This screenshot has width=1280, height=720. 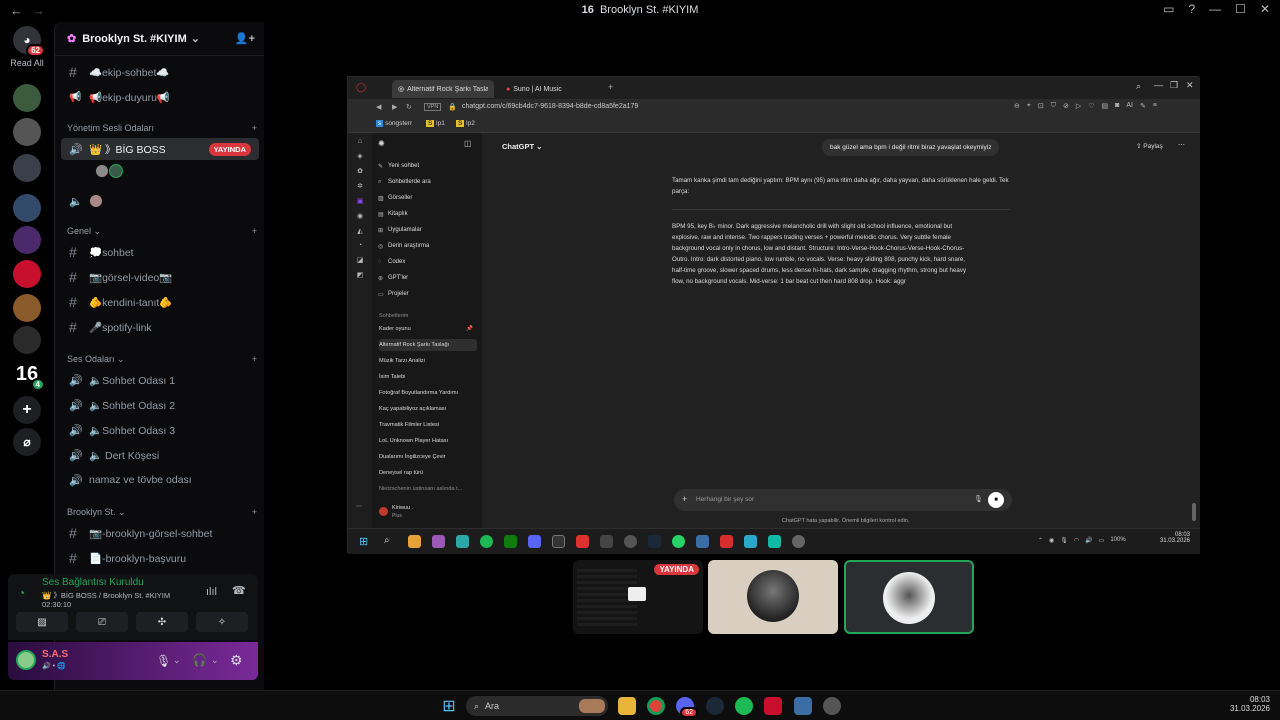 I want to click on inner-clock: 08:03 31.03.2026, so click(x=1170, y=538).